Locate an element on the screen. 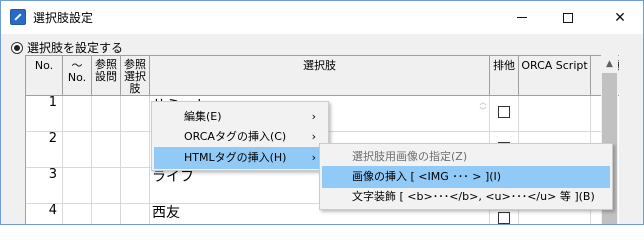 This screenshot has height=240, width=644. radio-selected-icon is located at coordinates (17, 47).